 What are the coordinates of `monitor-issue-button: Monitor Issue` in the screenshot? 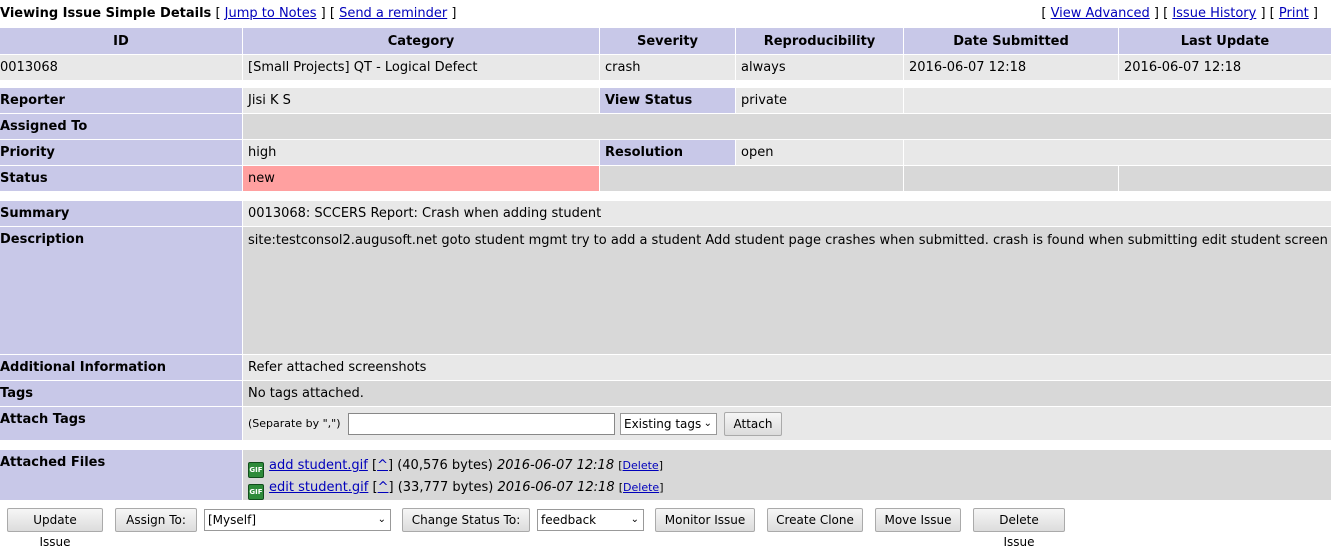 It's located at (705, 520).